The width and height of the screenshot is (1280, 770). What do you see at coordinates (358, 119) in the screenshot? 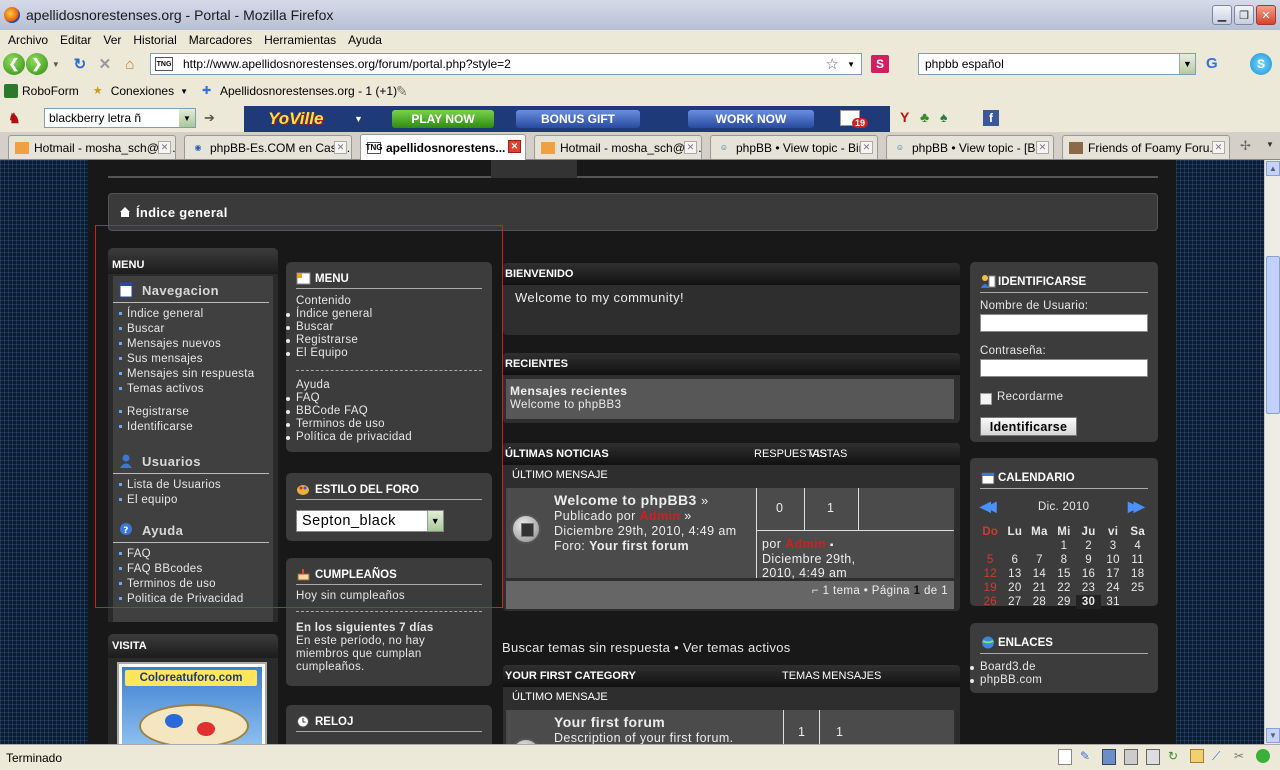
I see `yoville-dropdown-icon: ▼` at bounding box center [358, 119].